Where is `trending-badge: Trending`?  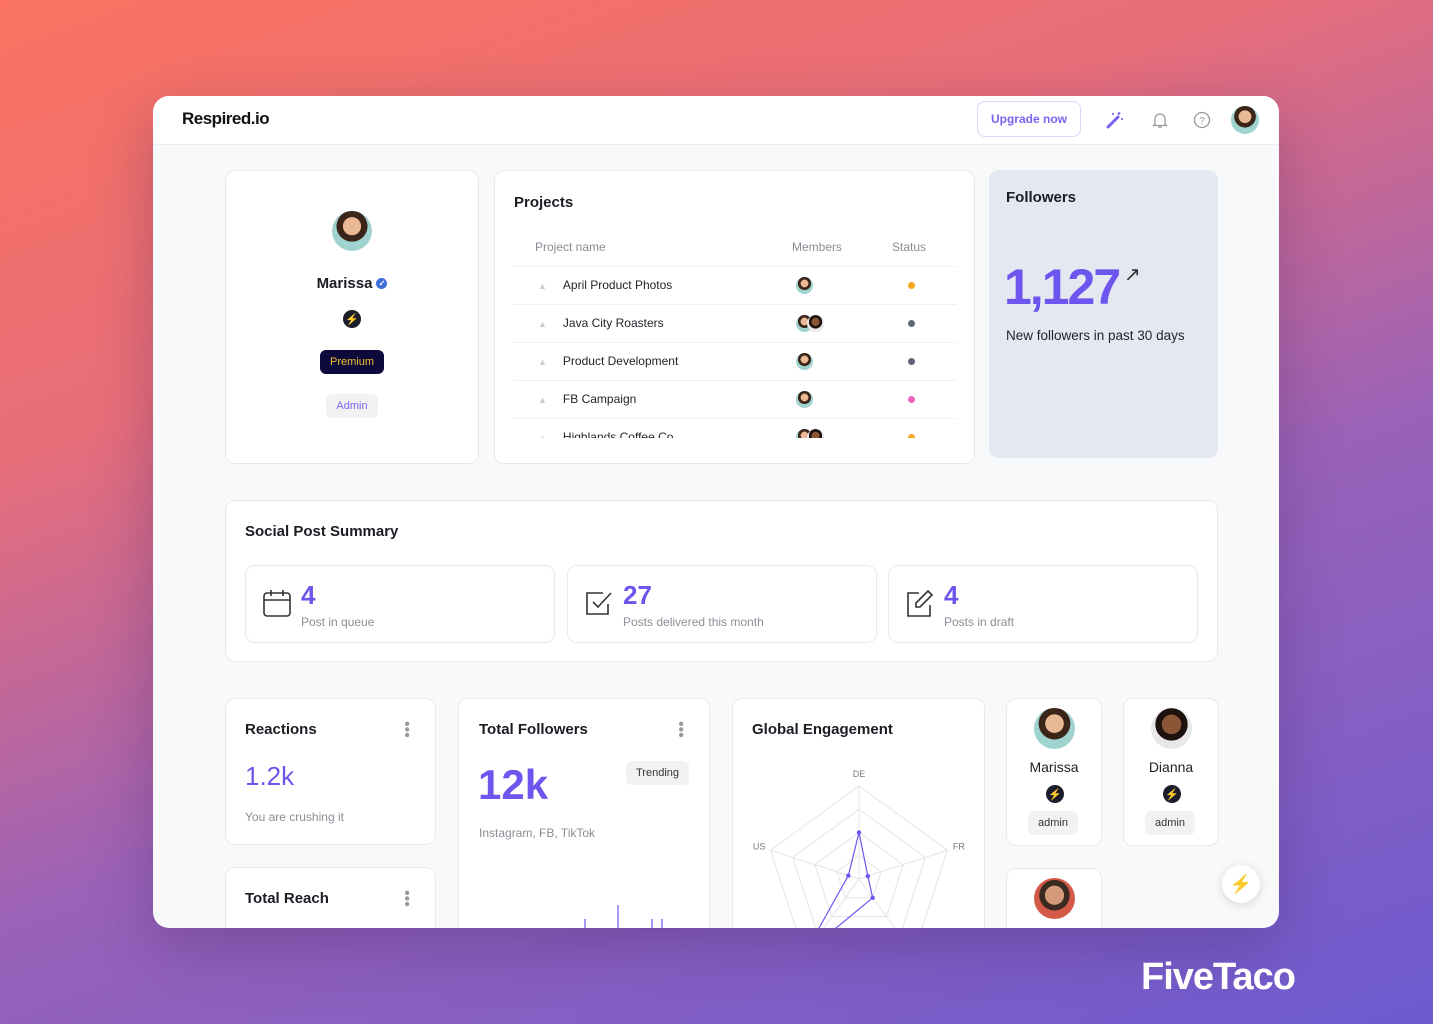 trending-badge: Trending is located at coordinates (658, 773).